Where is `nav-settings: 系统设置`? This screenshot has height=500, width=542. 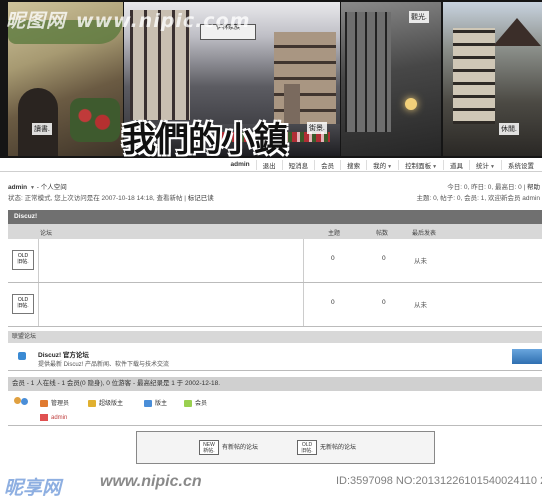
nav-settings: 系统设置 is located at coordinates (520, 164).